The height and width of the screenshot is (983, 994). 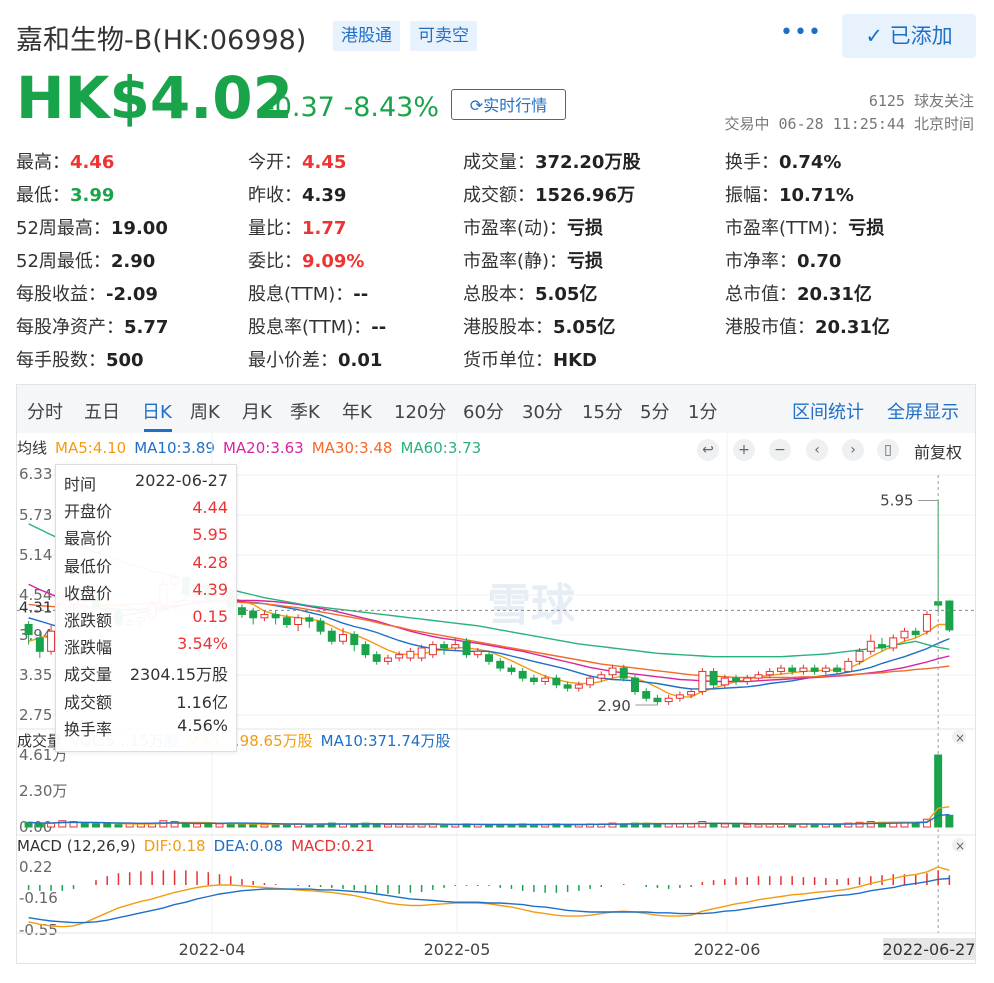 What do you see at coordinates (613, 706) in the screenshot?
I see `low-marker-label: 2.90` at bounding box center [613, 706].